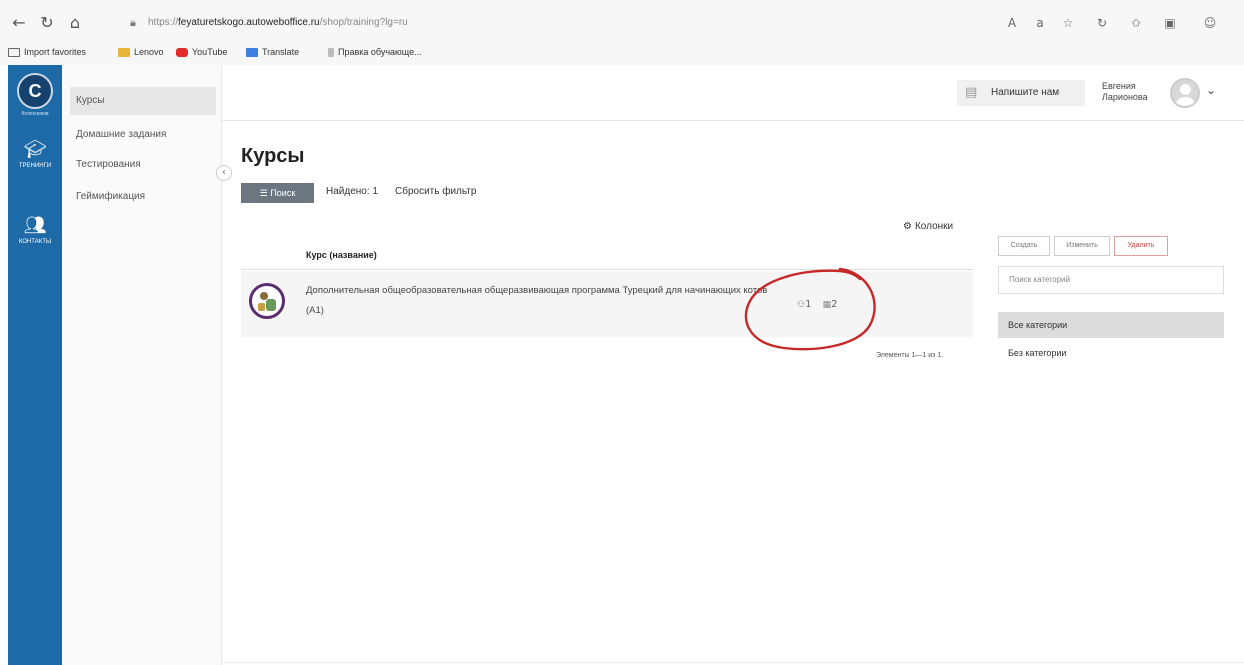 The image size is (1244, 665). What do you see at coordinates (1021, 93) in the screenshot?
I see `write-us-button: ▤ Напишите нам` at bounding box center [1021, 93].